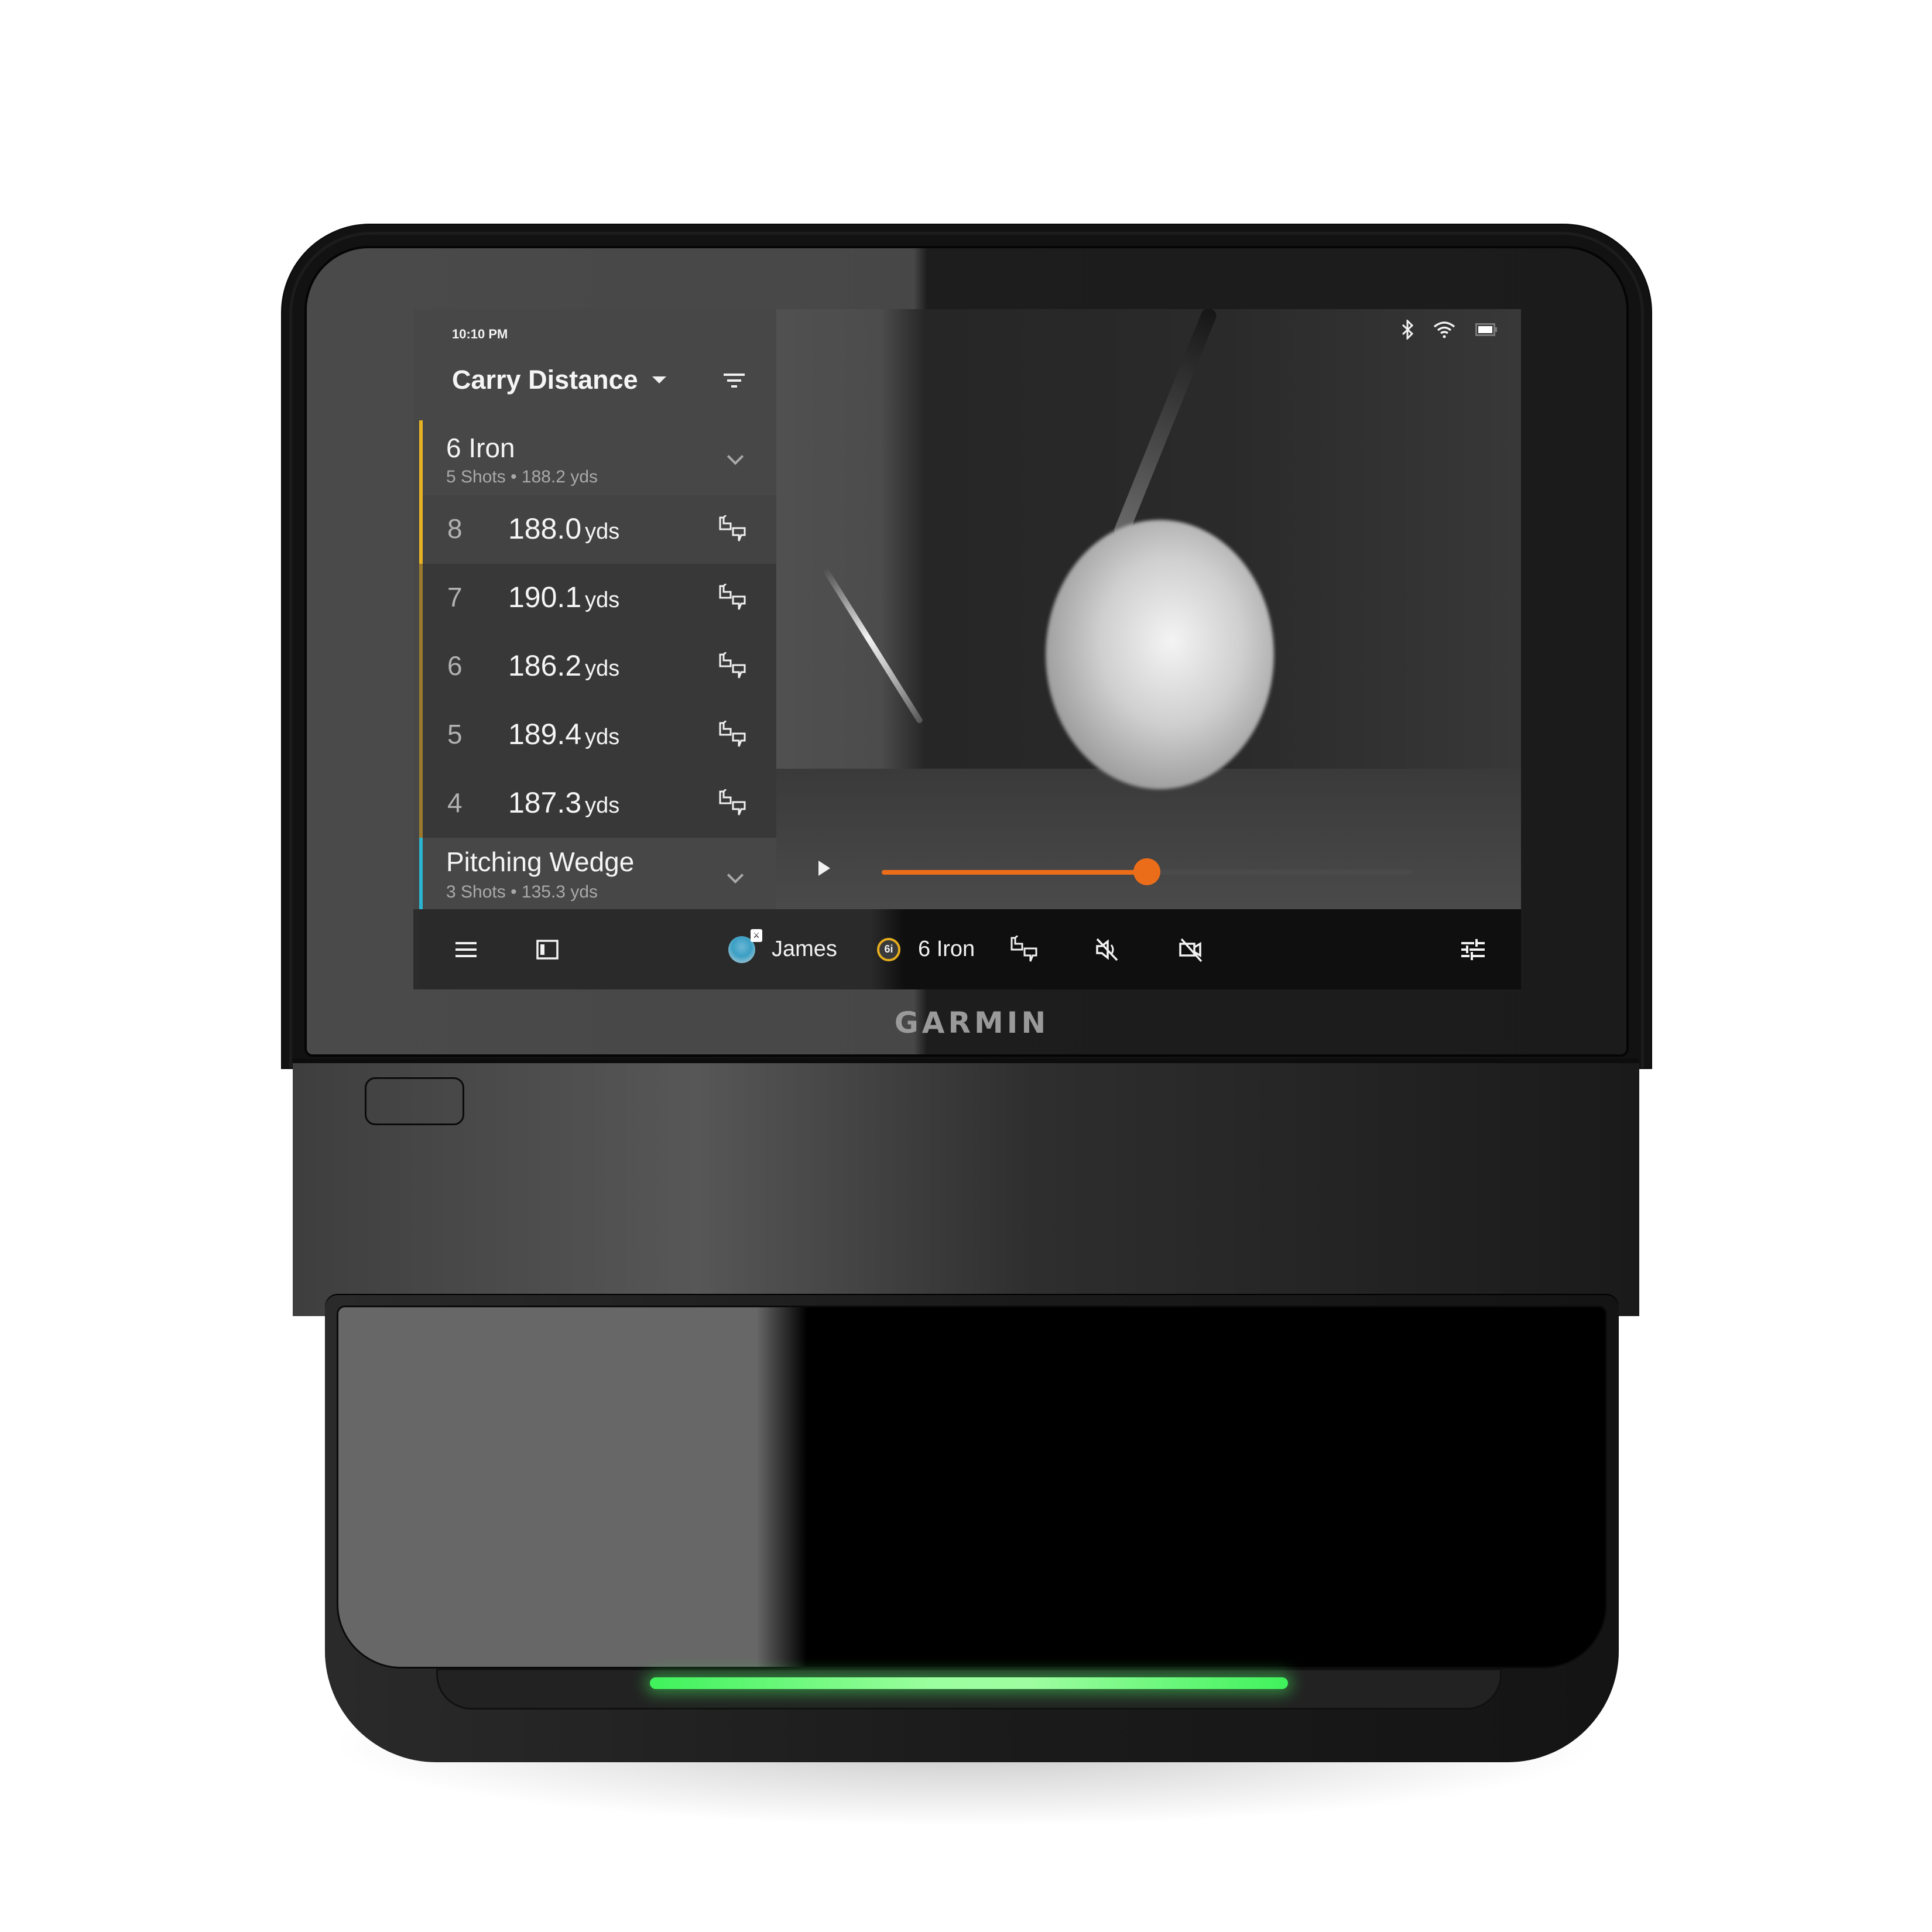 The width and height of the screenshot is (1932, 1932). Describe the element at coordinates (972, 1487) in the screenshot. I see `sensor-window` at that location.